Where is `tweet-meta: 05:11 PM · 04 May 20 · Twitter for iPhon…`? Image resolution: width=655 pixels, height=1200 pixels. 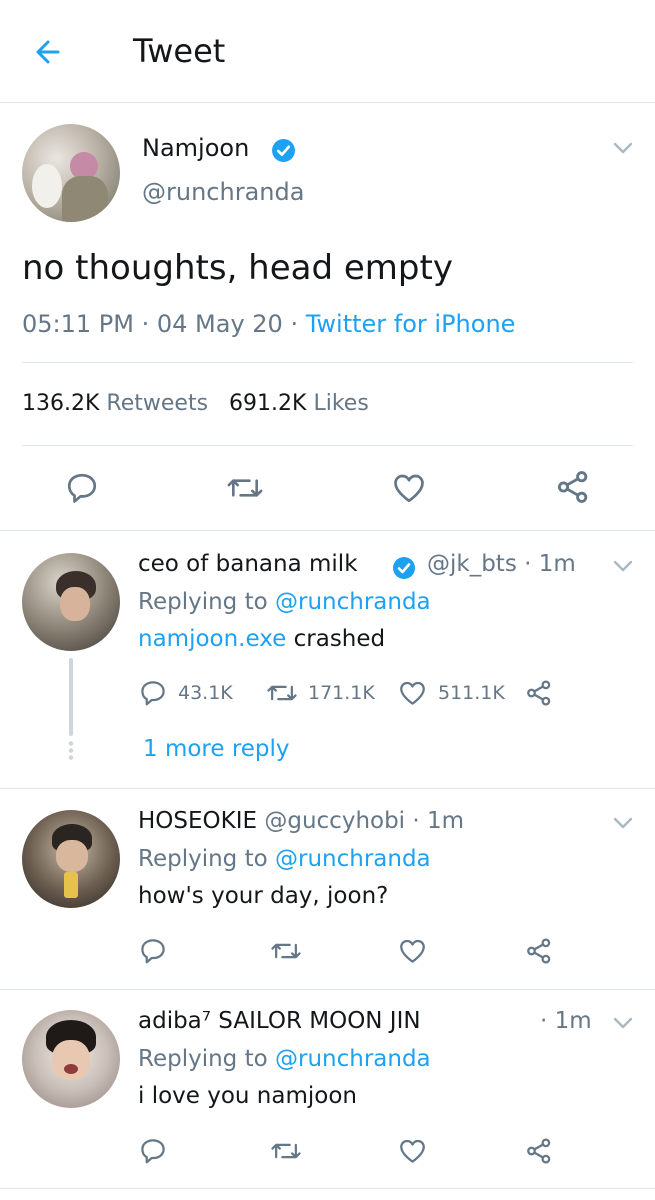 tweet-meta: 05:11 PM · 04 May 20 · Twitter for iPhon… is located at coordinates (269, 324).